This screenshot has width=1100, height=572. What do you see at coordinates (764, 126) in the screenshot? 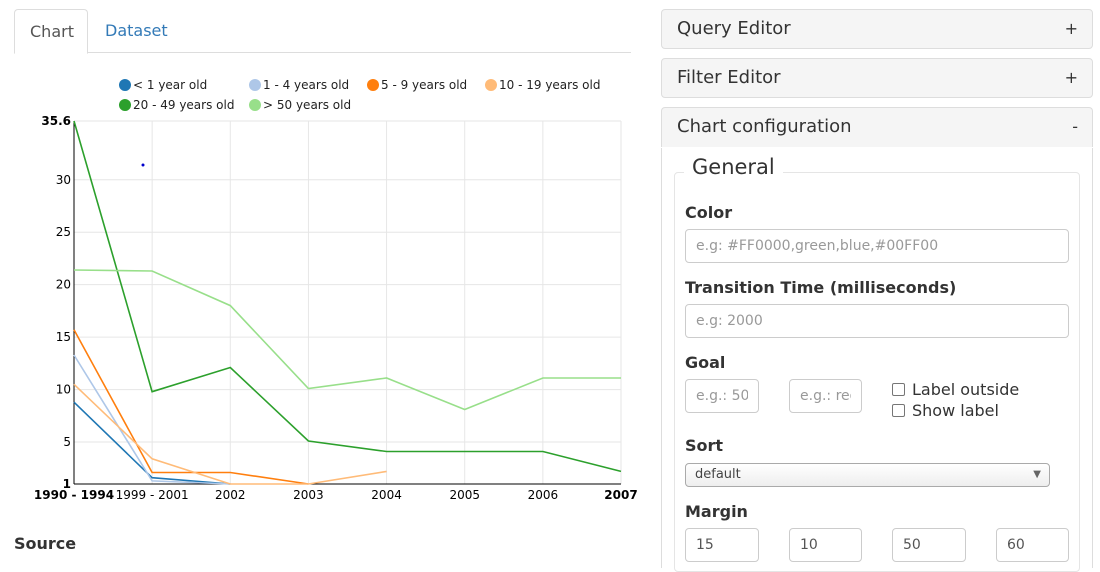
I see `chart-configuration-title: Chart configuration` at bounding box center [764, 126].